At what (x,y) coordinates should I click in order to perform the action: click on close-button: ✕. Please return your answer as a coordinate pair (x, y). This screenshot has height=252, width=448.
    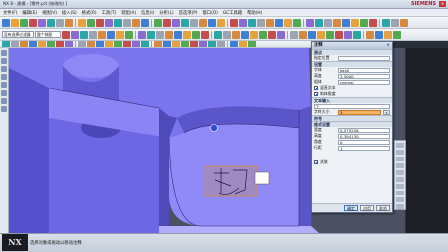
    Looking at the image, I should click on (442, 4).